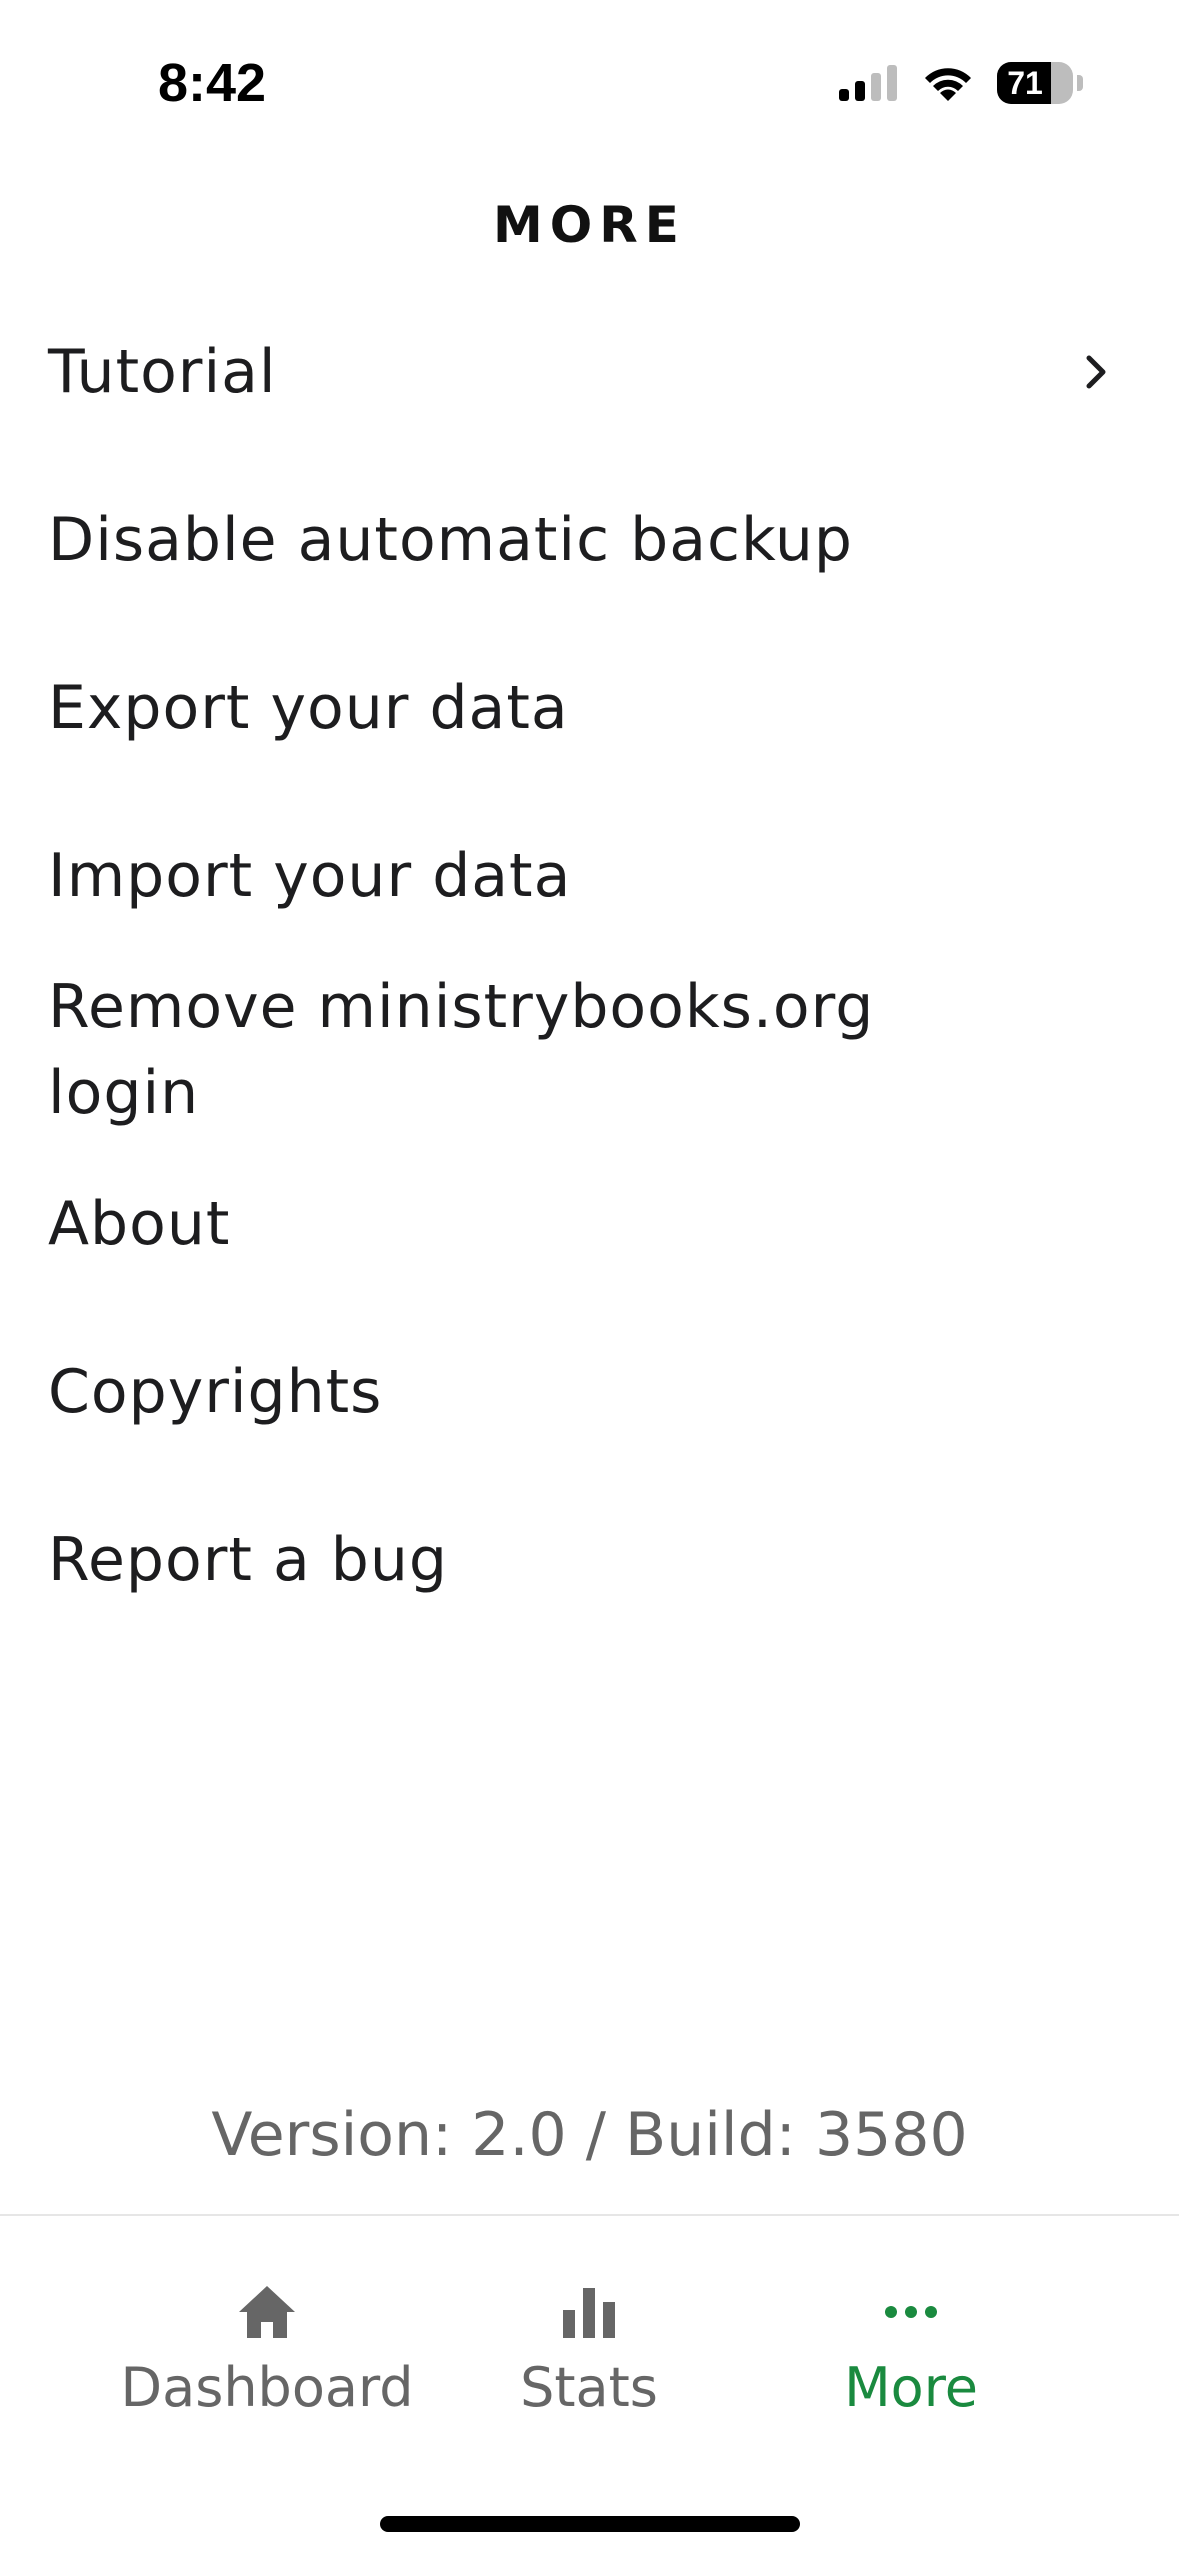  I want to click on tab-label: Stats, so click(589, 2387).